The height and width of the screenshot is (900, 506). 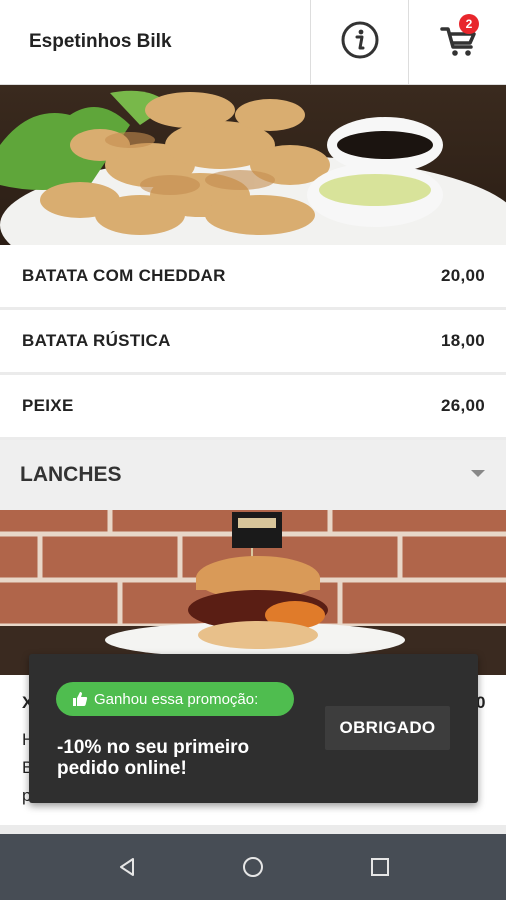 I want to click on menu-item-batata-com-cheddar: BATATA COM CHEDDAR 20,00, so click(x=253, y=276).